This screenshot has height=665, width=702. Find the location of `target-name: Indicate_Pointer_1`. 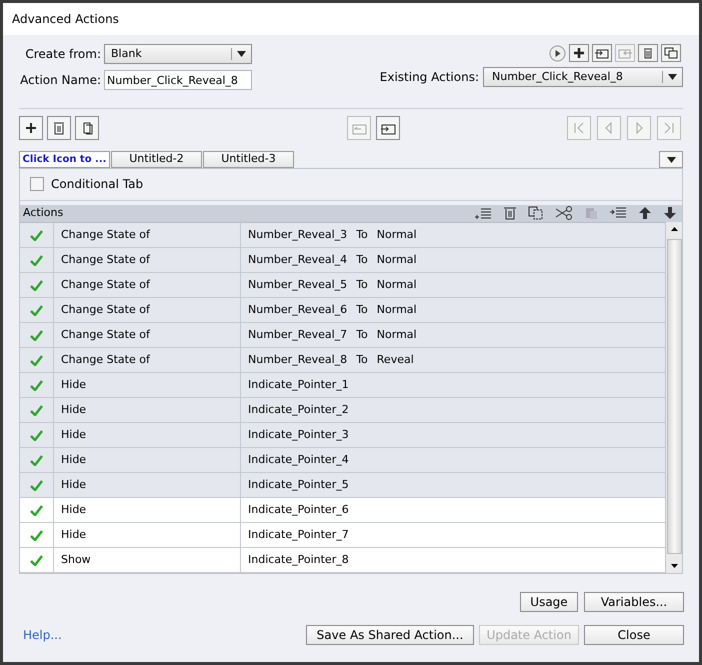

target-name: Indicate_Pointer_1 is located at coordinates (298, 384).